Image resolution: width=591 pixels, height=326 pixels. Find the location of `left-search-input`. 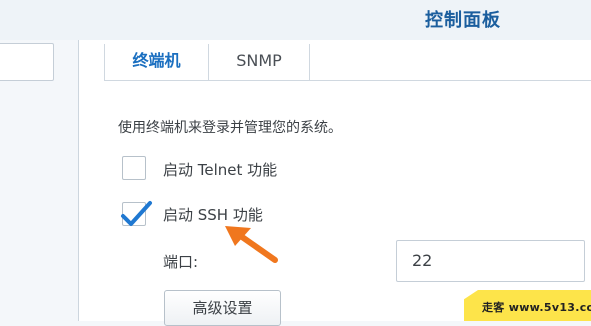

left-search-input is located at coordinates (27, 62).